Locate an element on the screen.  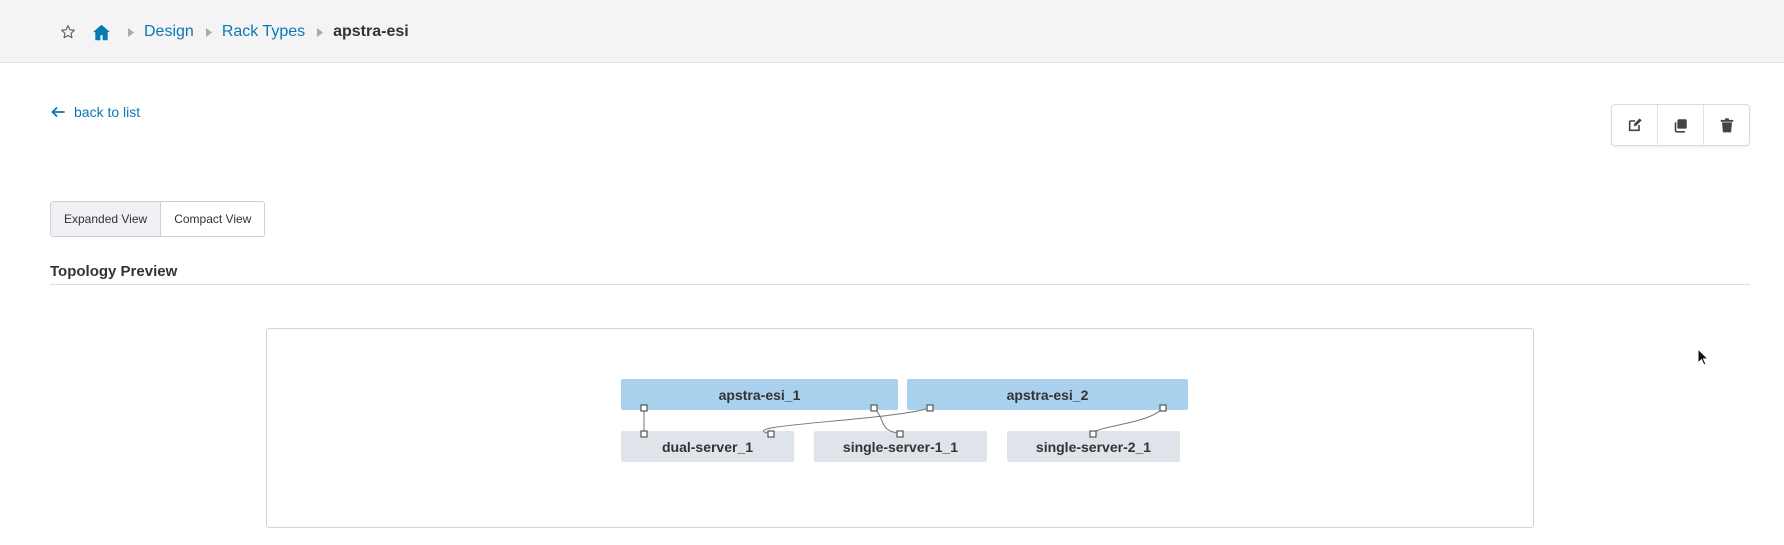
breadcrumb: Design Rack Types apstra-esi is located at coordinates (234, 32).